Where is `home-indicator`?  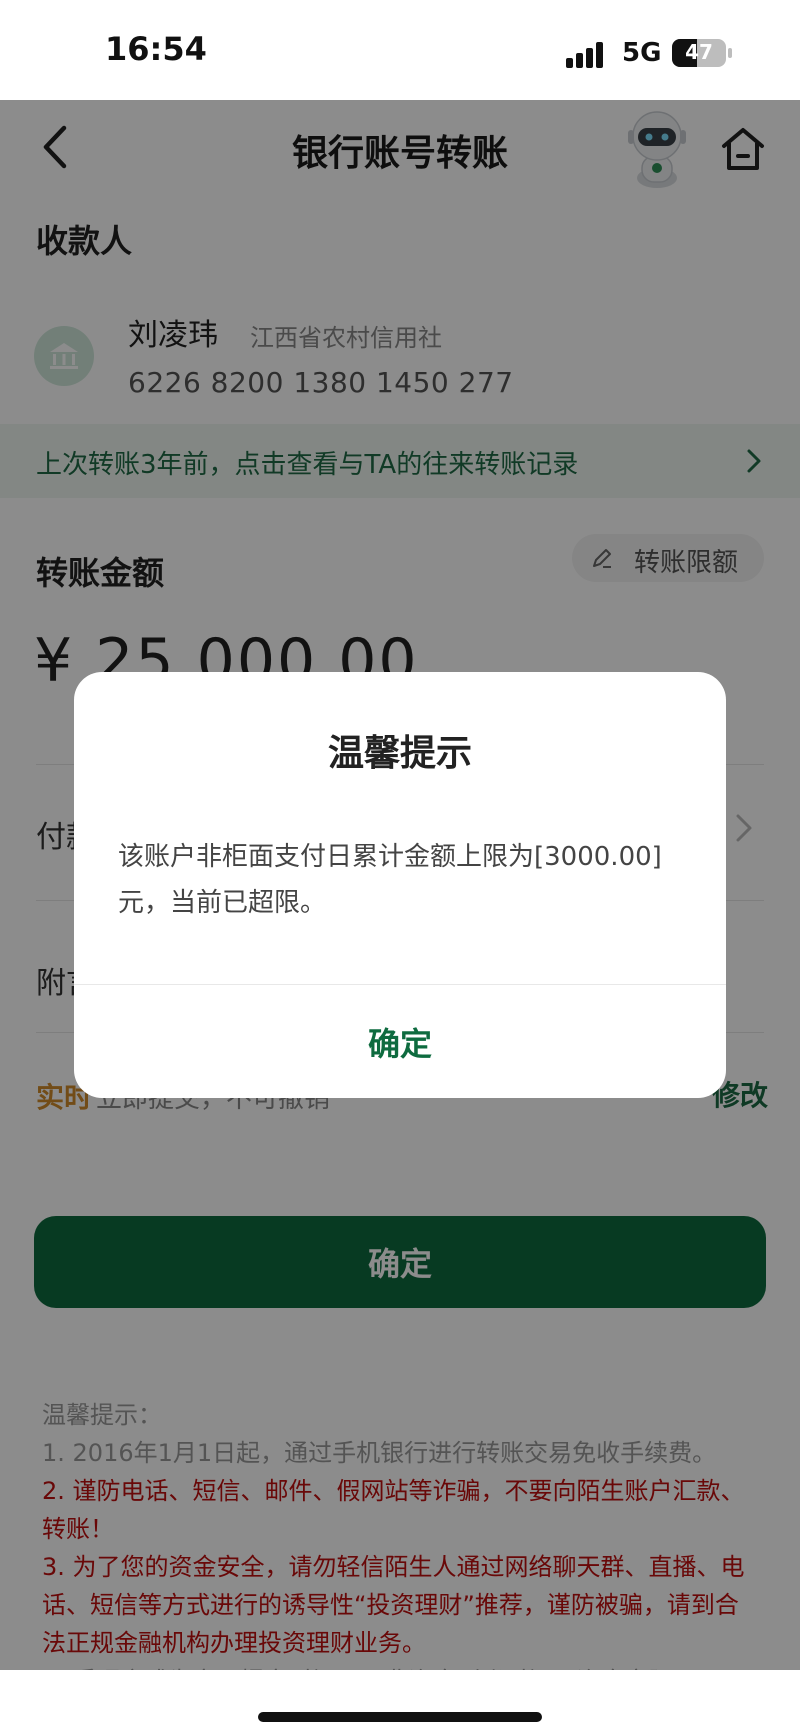 home-indicator is located at coordinates (400, 1717).